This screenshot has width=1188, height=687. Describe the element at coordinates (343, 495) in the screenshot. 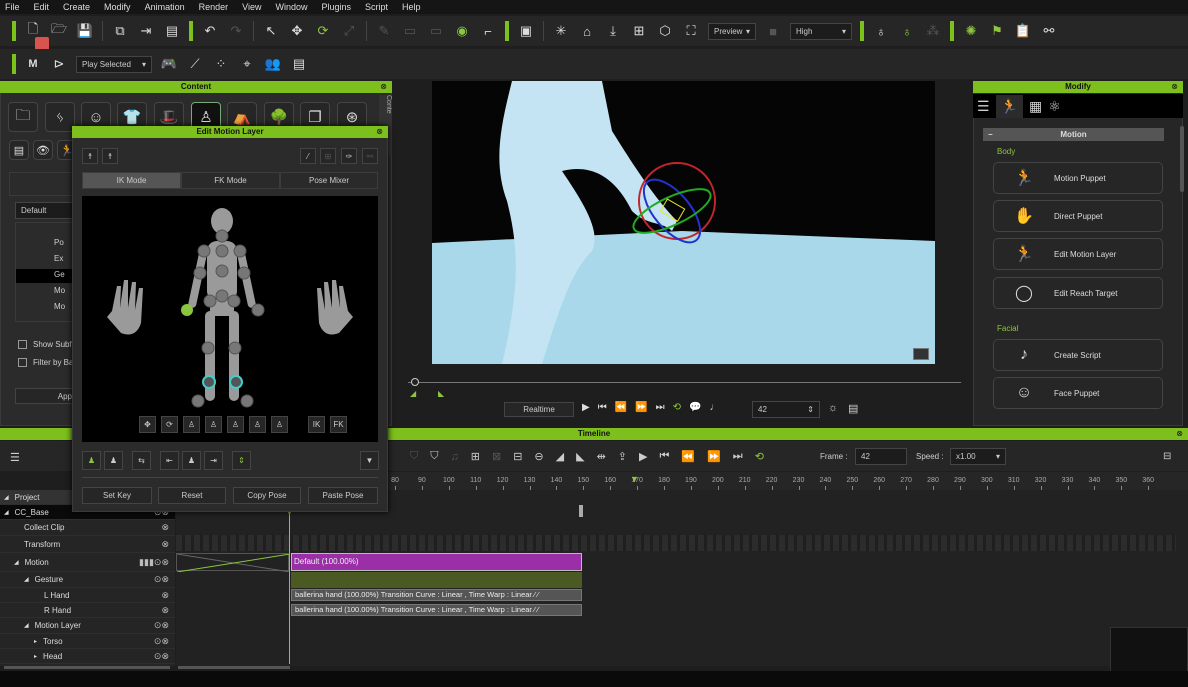

I see `paste-pose-button: Paste Pose` at that location.